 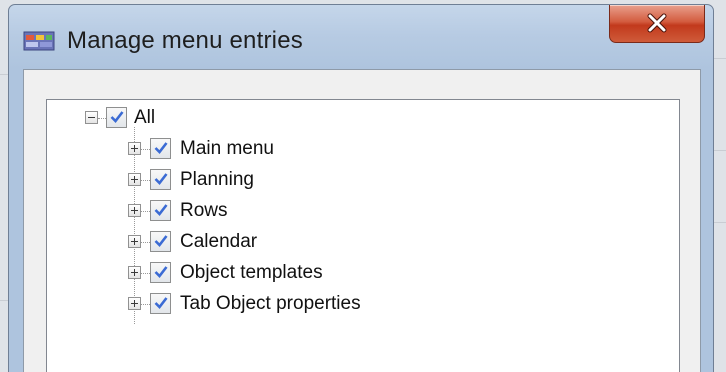 I want to click on app-window-icon, so click(x=40, y=41).